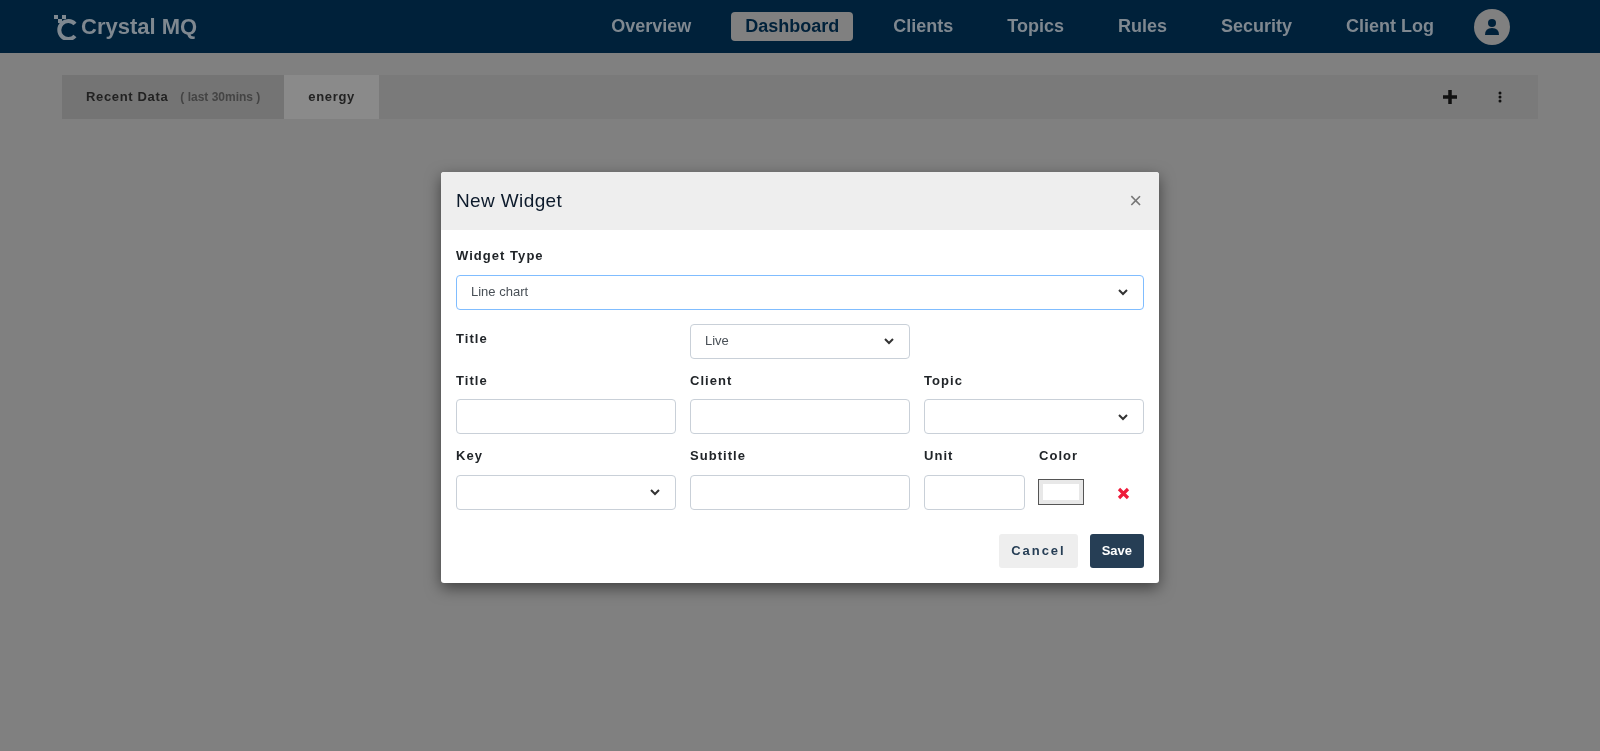 The height and width of the screenshot is (751, 1600). I want to click on save-button: Save, so click(1116, 550).